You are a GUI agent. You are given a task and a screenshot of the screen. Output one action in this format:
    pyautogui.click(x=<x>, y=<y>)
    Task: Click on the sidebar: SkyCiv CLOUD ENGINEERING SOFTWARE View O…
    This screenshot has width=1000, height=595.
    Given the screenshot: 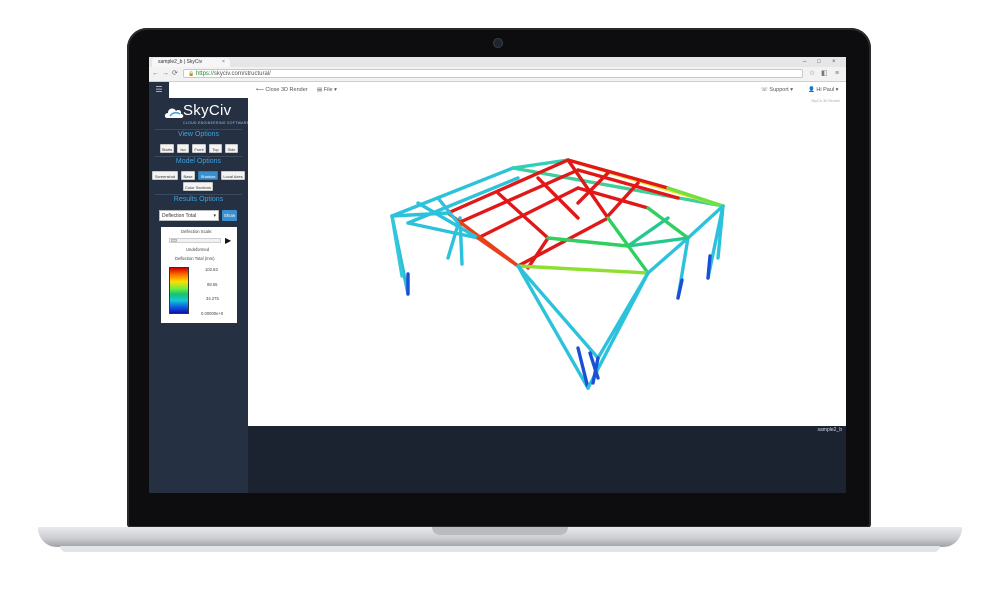 What is the action you would take?
    pyautogui.click(x=199, y=295)
    